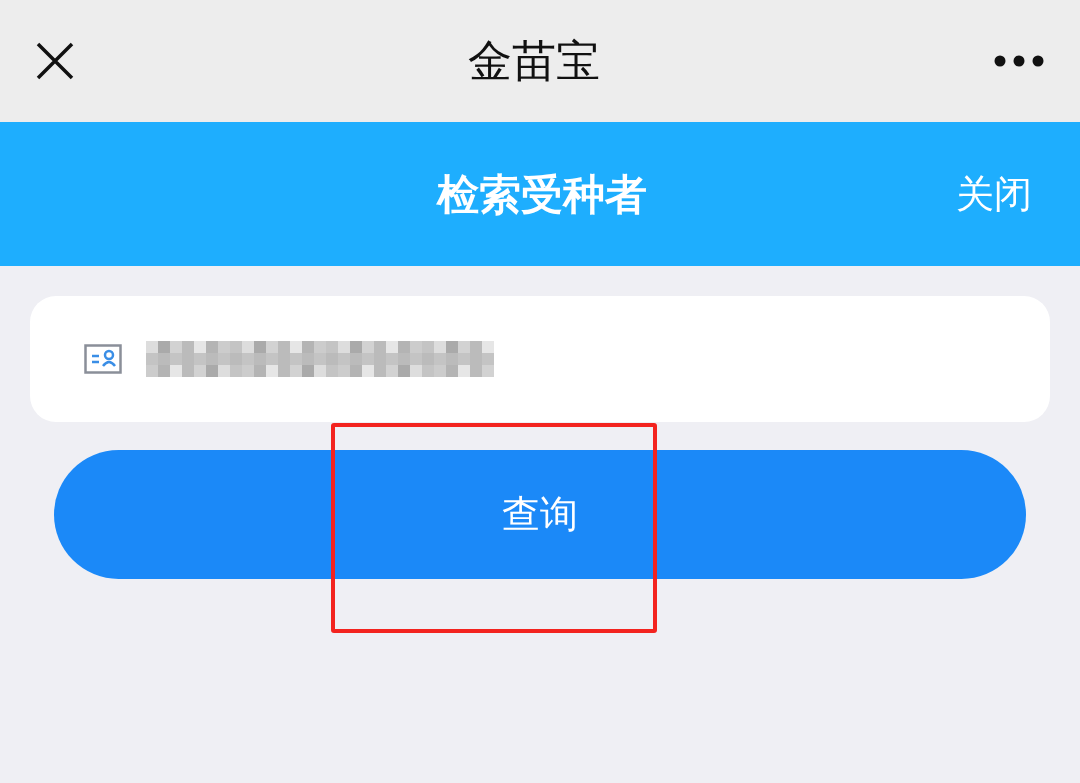 The image size is (1080, 783). What do you see at coordinates (534, 61) in the screenshot?
I see `window-title: 金苗宝` at bounding box center [534, 61].